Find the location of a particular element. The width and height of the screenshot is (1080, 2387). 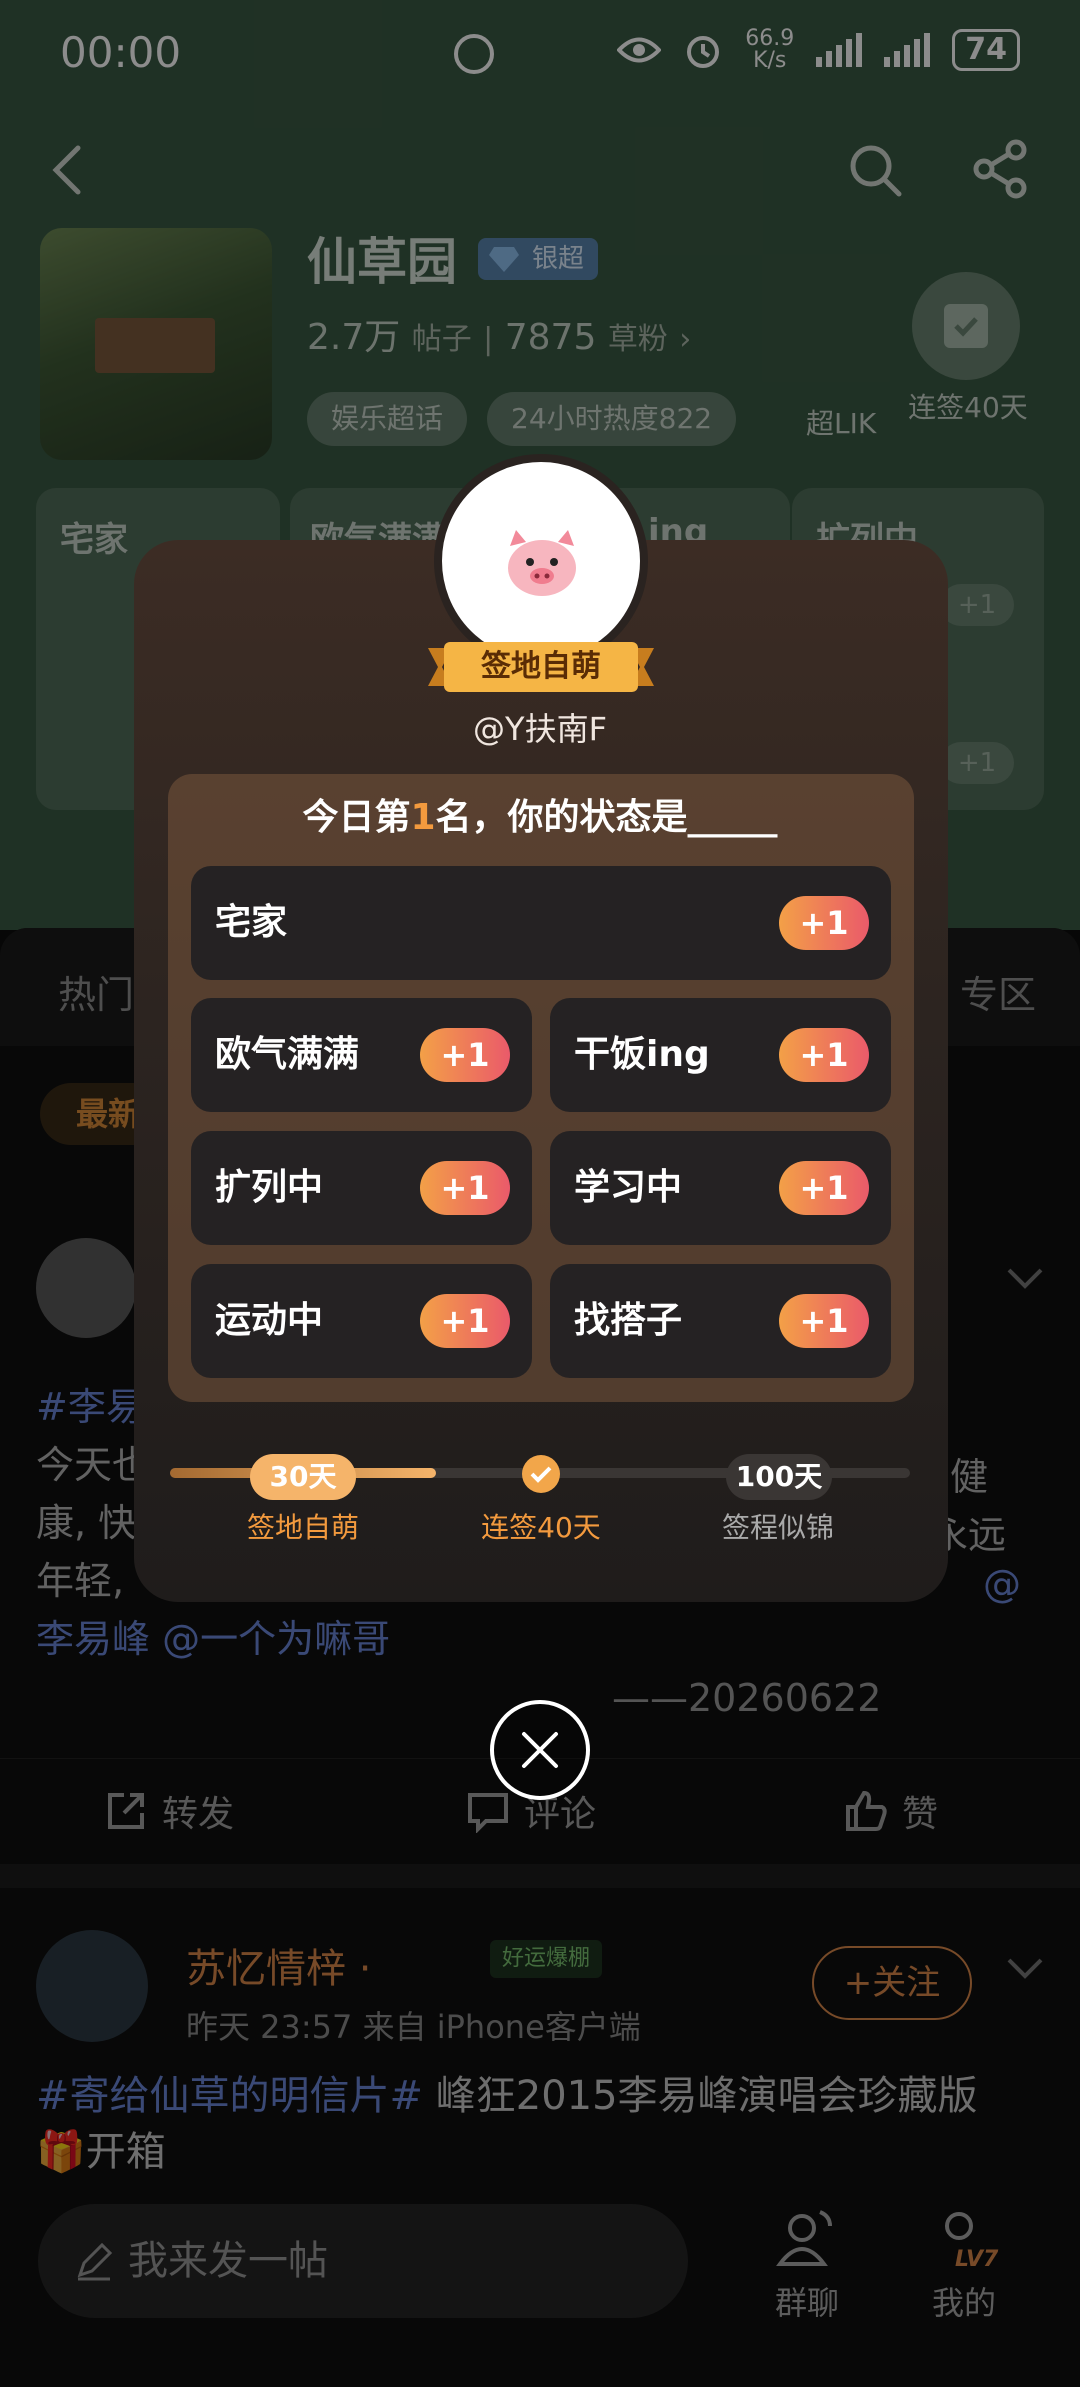

option-label: 扩列中 is located at coordinates (269, 1187).